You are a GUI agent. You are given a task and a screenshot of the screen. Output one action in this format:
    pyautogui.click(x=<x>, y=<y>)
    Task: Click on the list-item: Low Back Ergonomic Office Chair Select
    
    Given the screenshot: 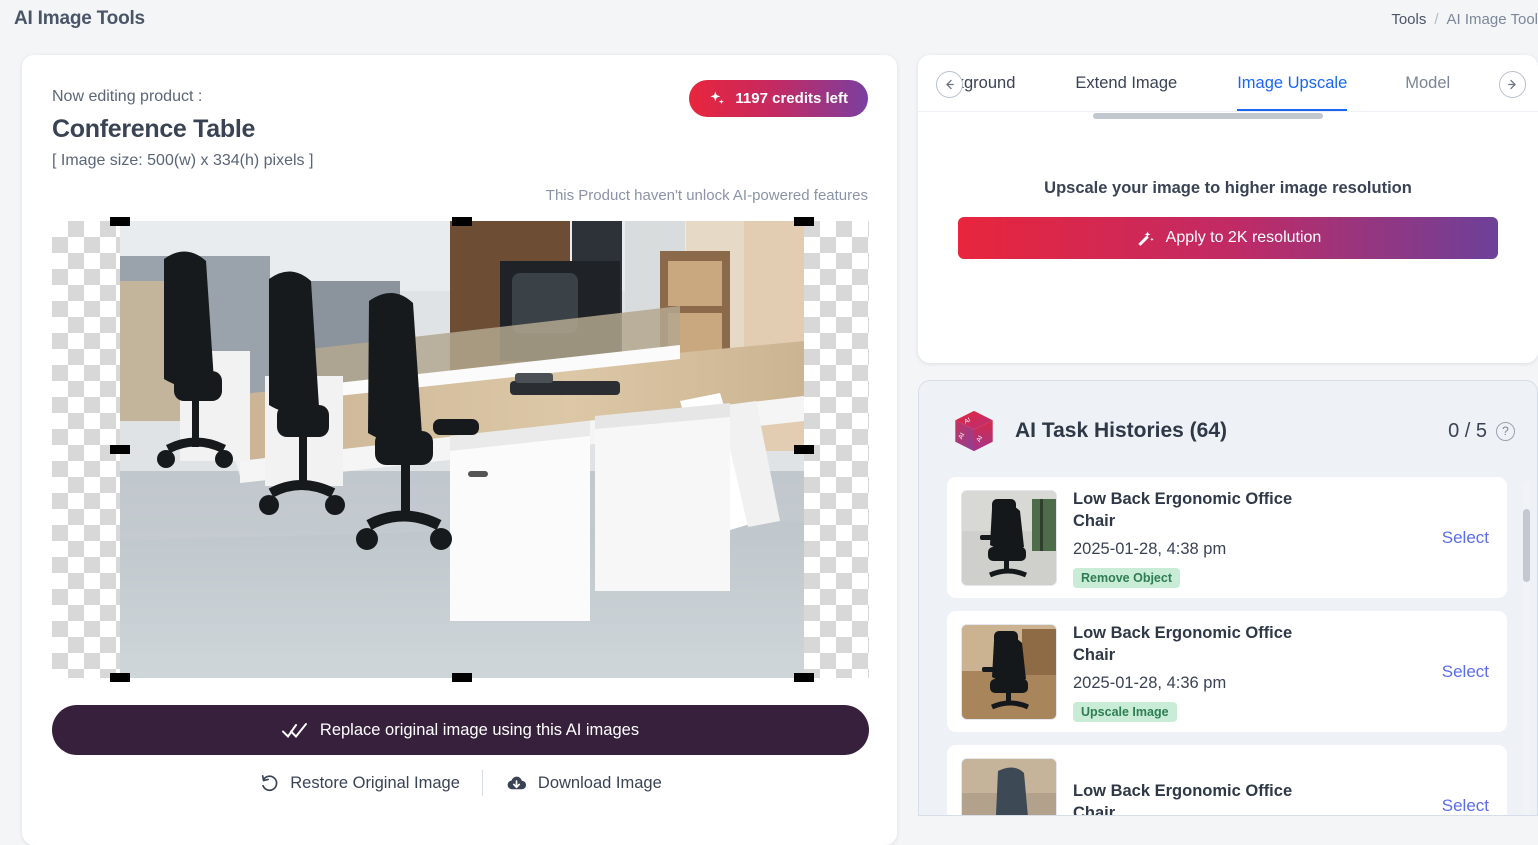 What is the action you would take?
    pyautogui.click(x=1227, y=780)
    